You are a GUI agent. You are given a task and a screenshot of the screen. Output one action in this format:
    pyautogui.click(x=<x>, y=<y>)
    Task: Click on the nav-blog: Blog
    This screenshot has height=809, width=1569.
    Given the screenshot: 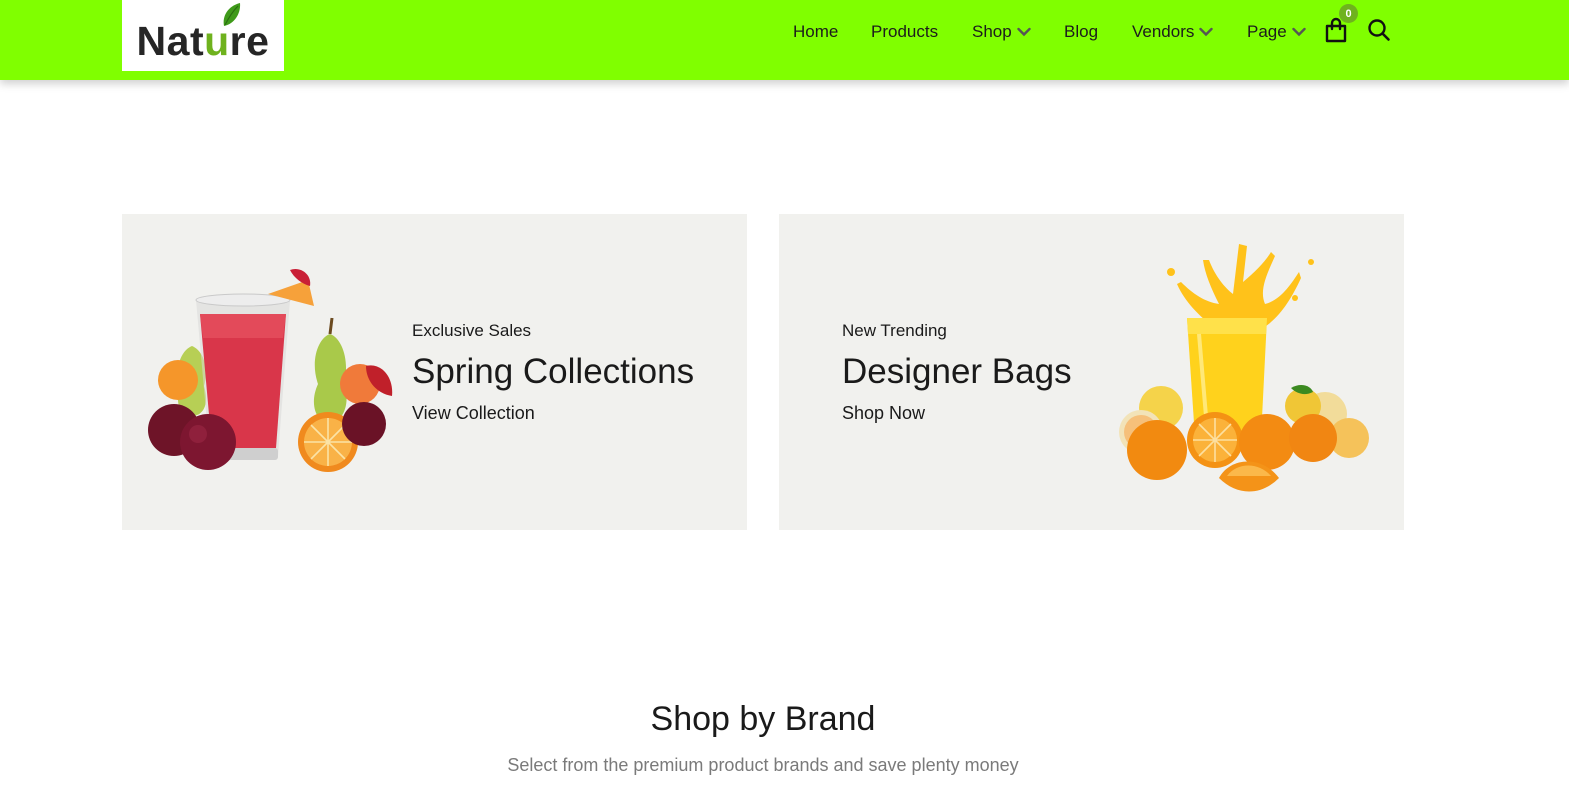 What is the action you would take?
    pyautogui.click(x=1081, y=32)
    